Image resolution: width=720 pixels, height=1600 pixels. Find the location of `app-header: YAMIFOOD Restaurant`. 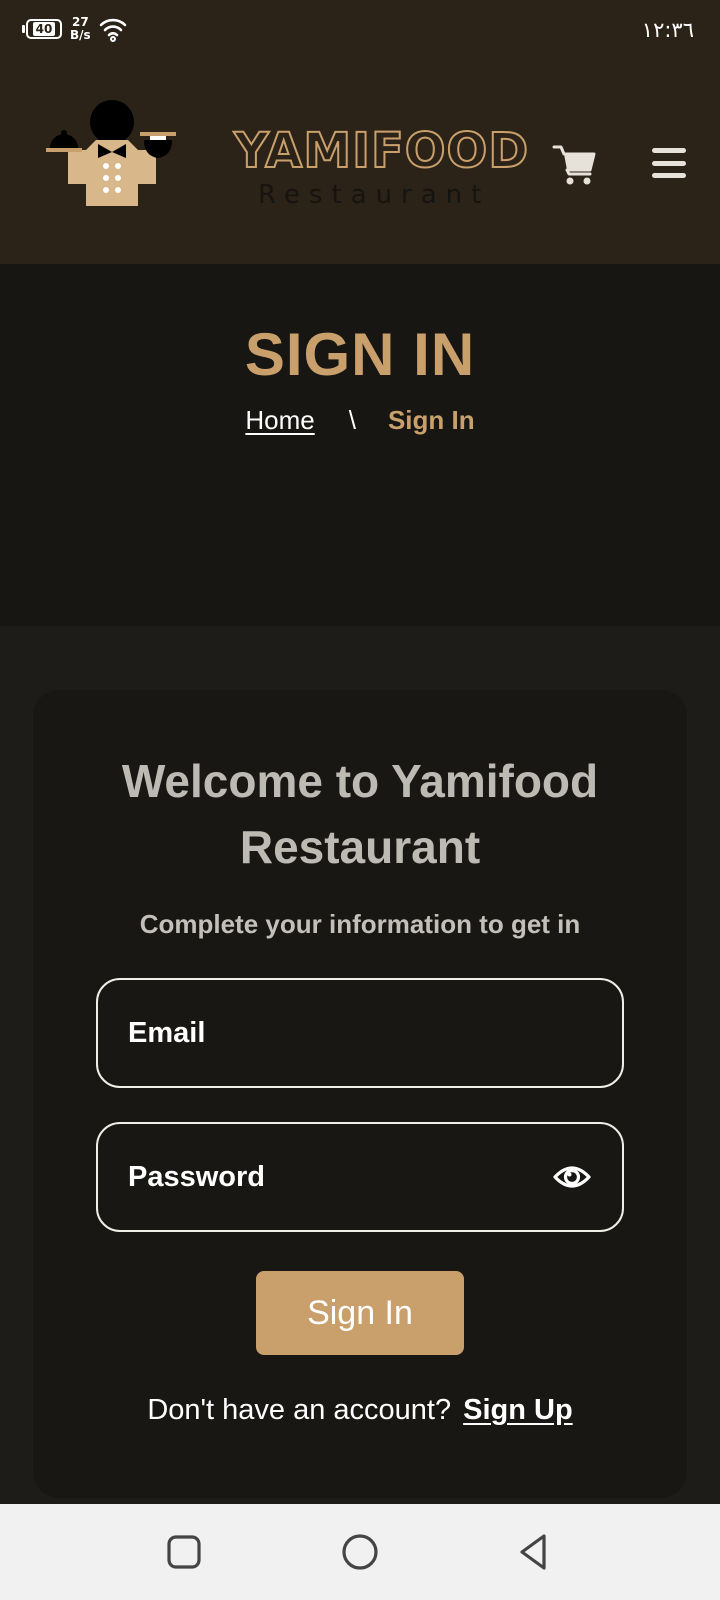

app-header: YAMIFOOD Restaurant is located at coordinates (360, 164).